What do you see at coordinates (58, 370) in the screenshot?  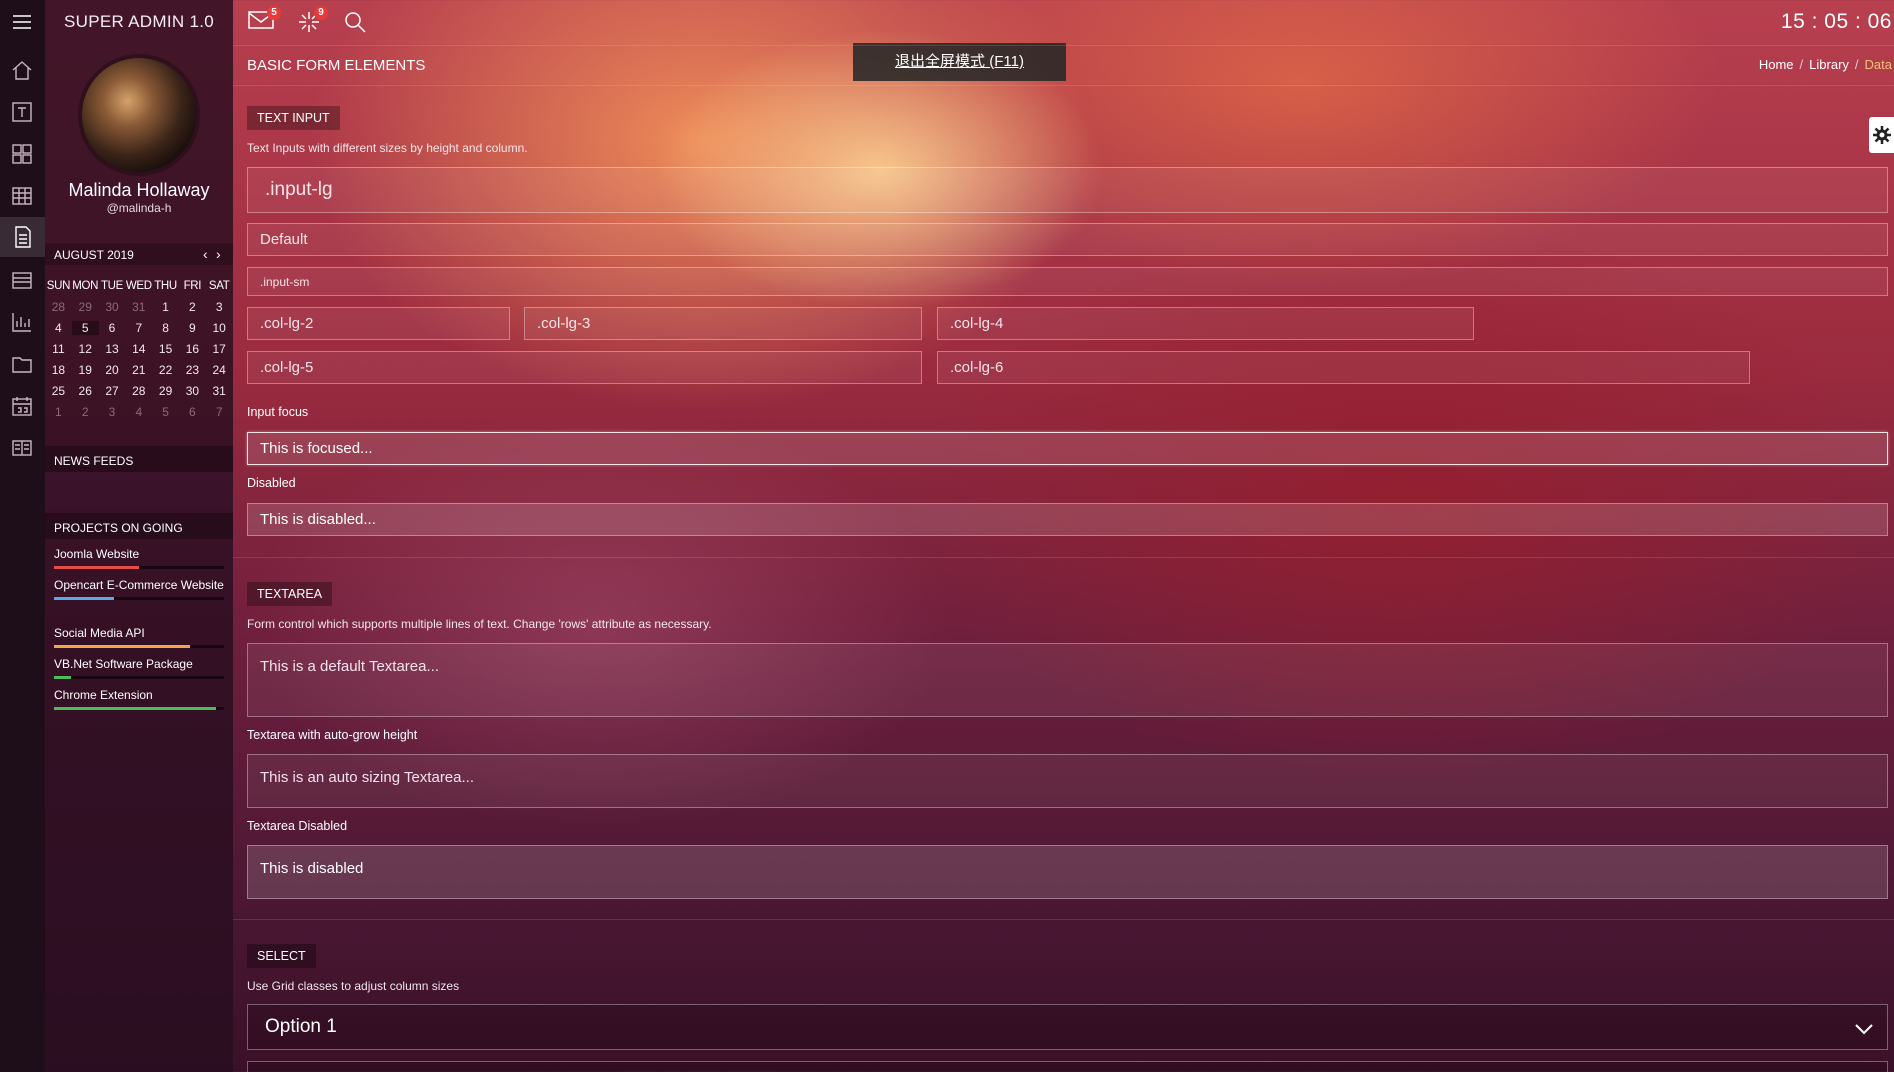 I see `calendar-day: 18` at bounding box center [58, 370].